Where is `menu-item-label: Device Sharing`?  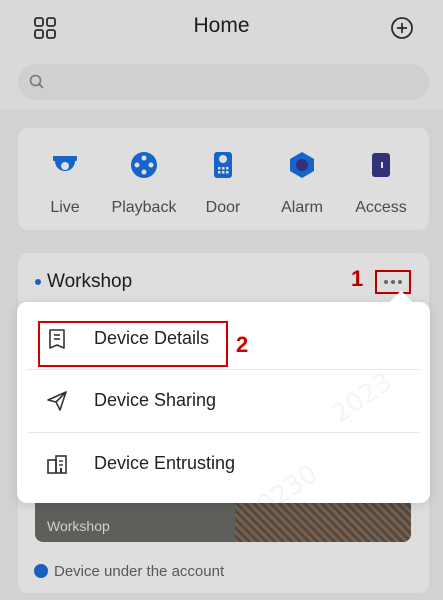
menu-item-label: Device Sharing is located at coordinates (155, 400).